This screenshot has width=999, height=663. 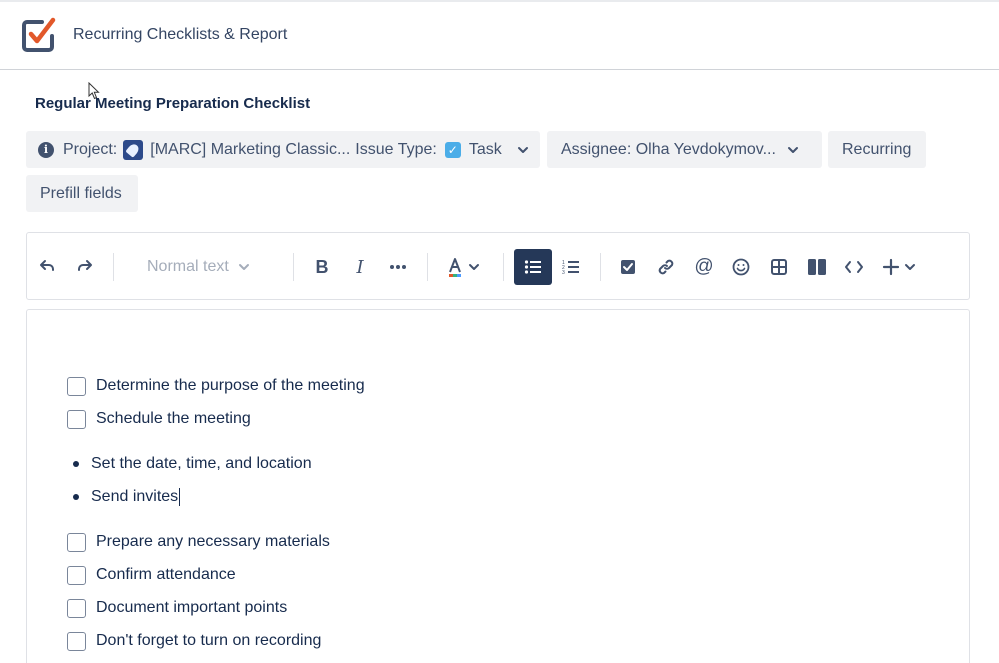 I want to click on emoji-icon, so click(x=741, y=267).